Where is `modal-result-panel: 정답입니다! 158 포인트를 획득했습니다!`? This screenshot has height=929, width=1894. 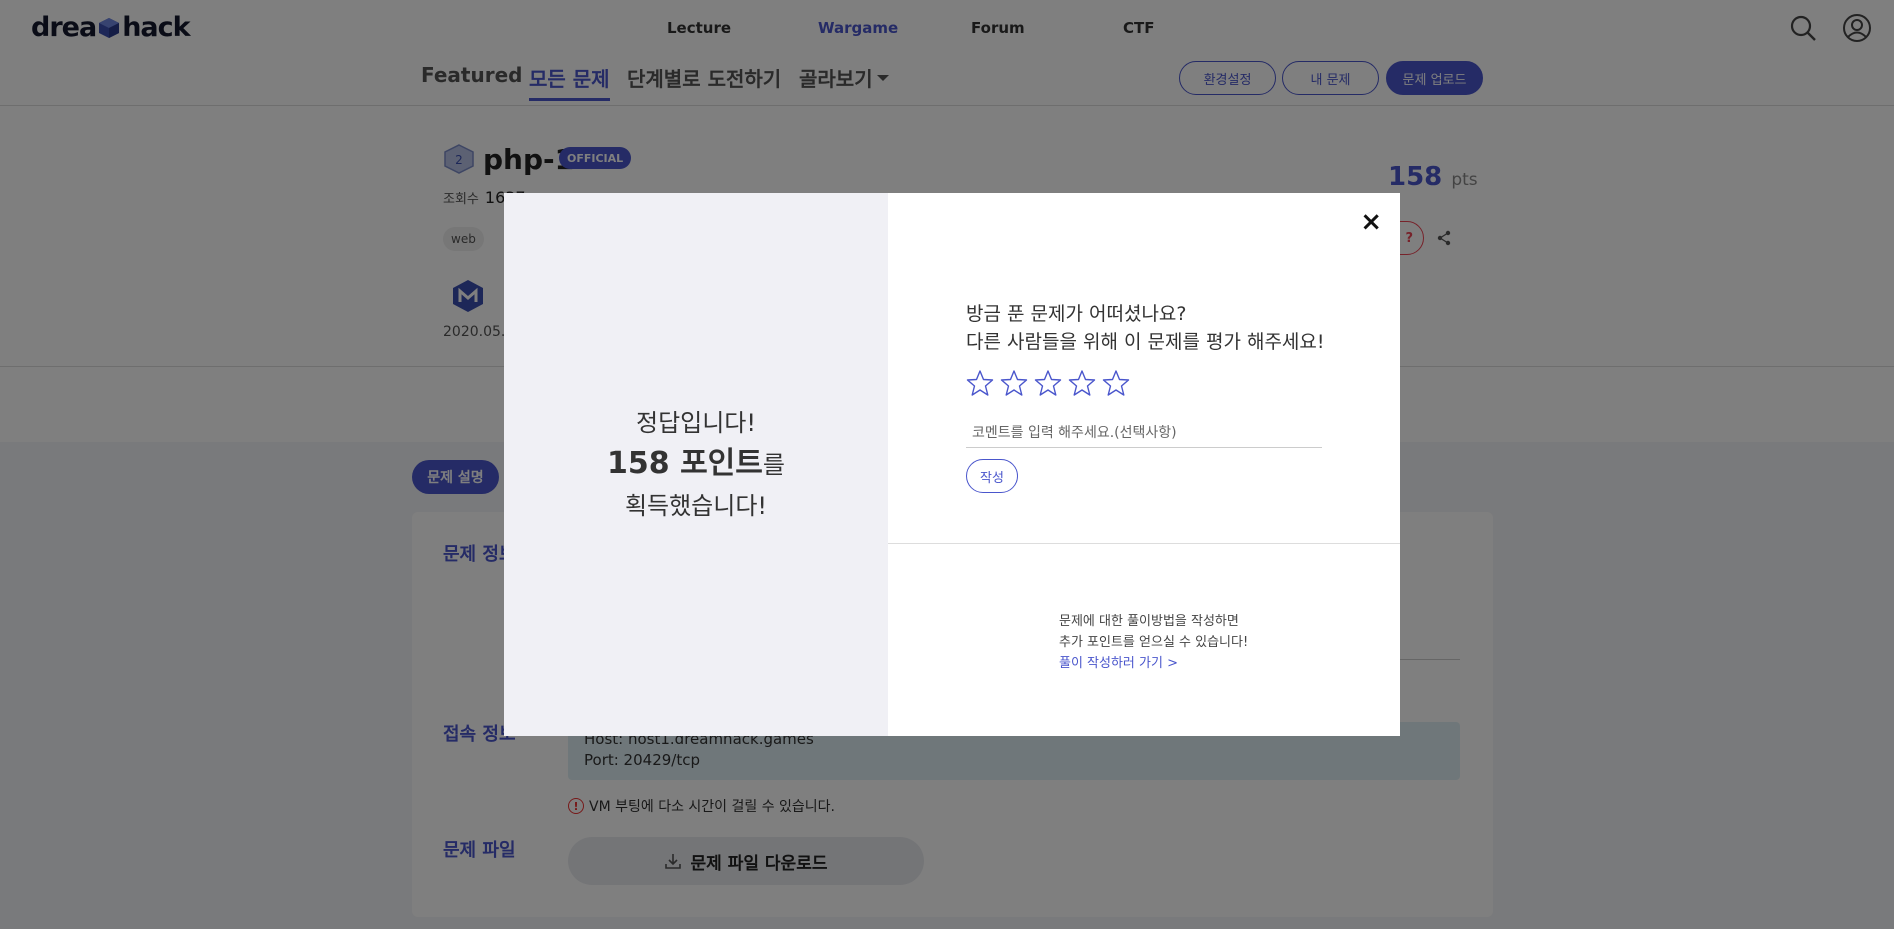
modal-result-panel: 정답입니다! 158 포인트를 획득했습니다! is located at coordinates (696, 464).